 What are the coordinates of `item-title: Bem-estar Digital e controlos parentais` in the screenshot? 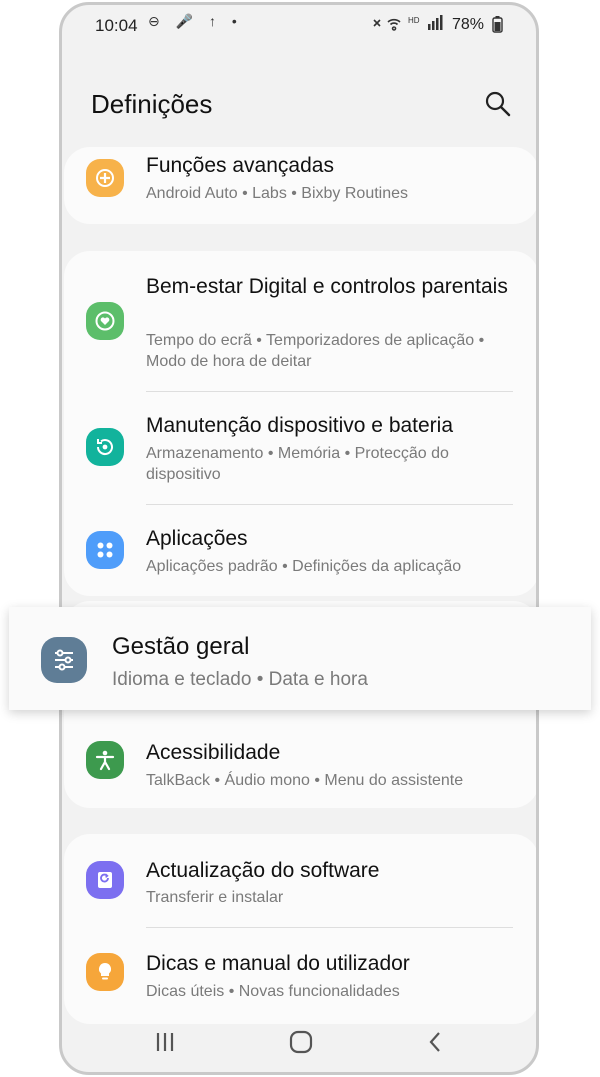 It's located at (327, 286).